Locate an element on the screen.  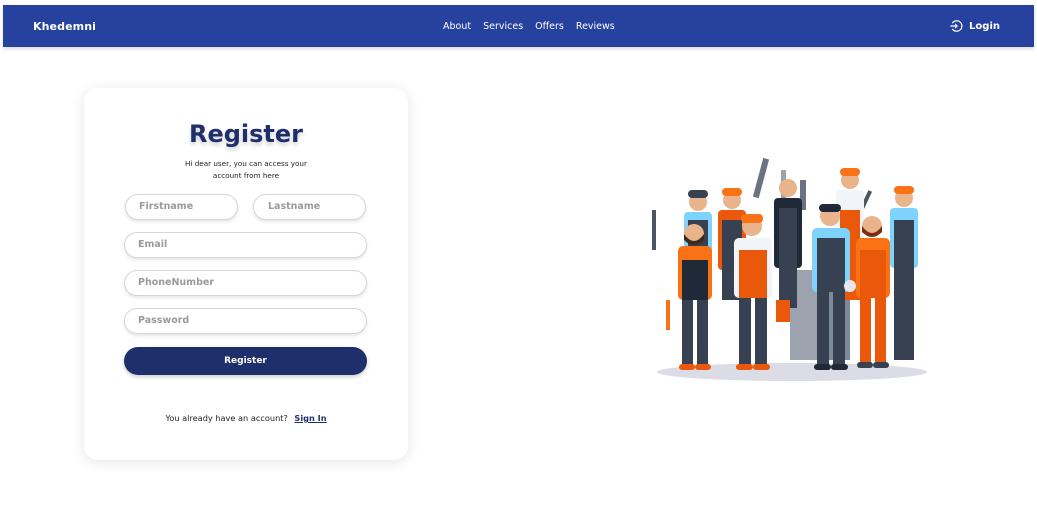
subtitle-line-2: account from here is located at coordinates (246, 175).